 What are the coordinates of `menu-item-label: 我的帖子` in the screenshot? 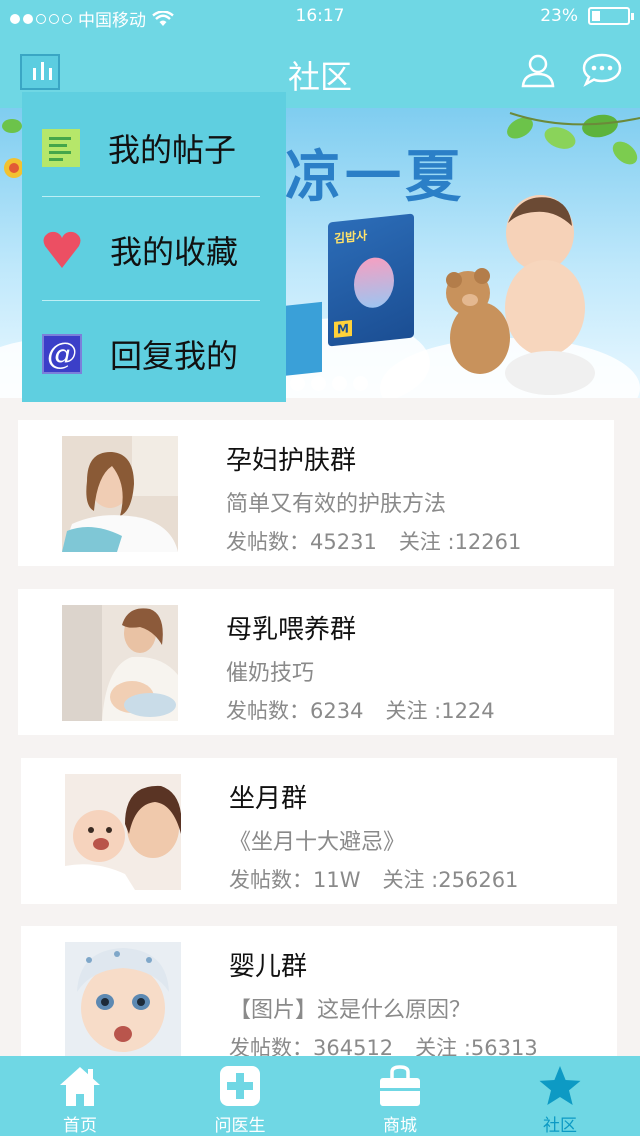 It's located at (172, 150).